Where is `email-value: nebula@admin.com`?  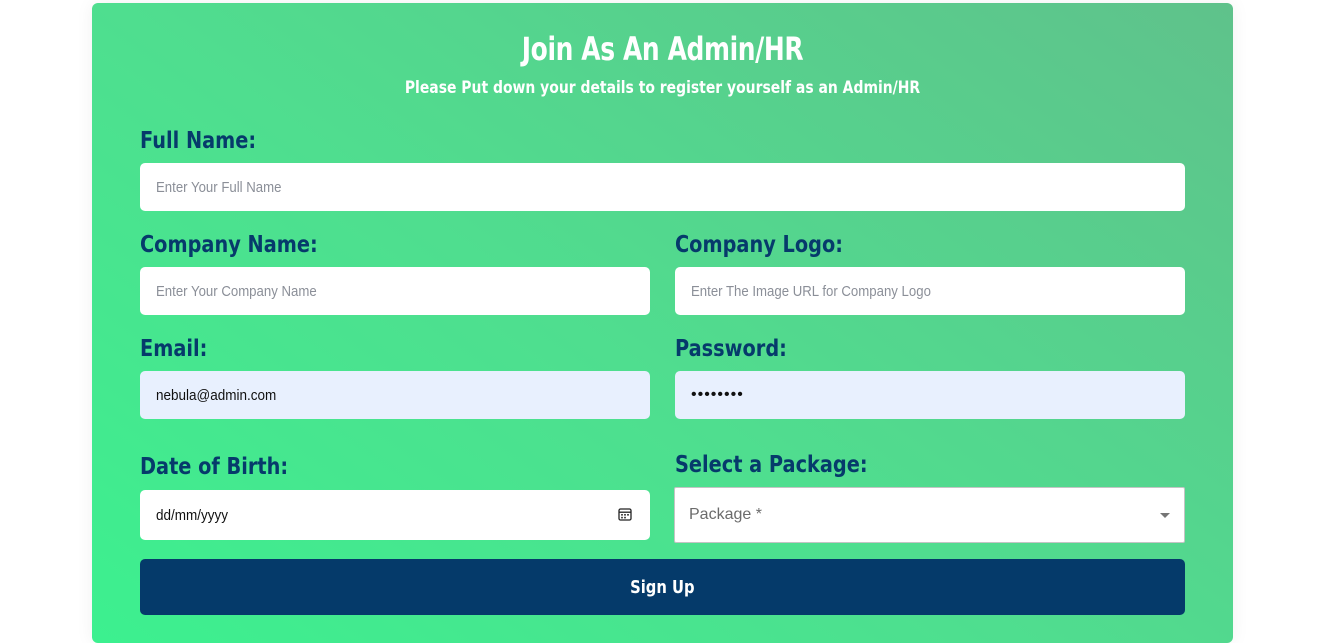 email-value: nebula@admin.com is located at coordinates (216, 395).